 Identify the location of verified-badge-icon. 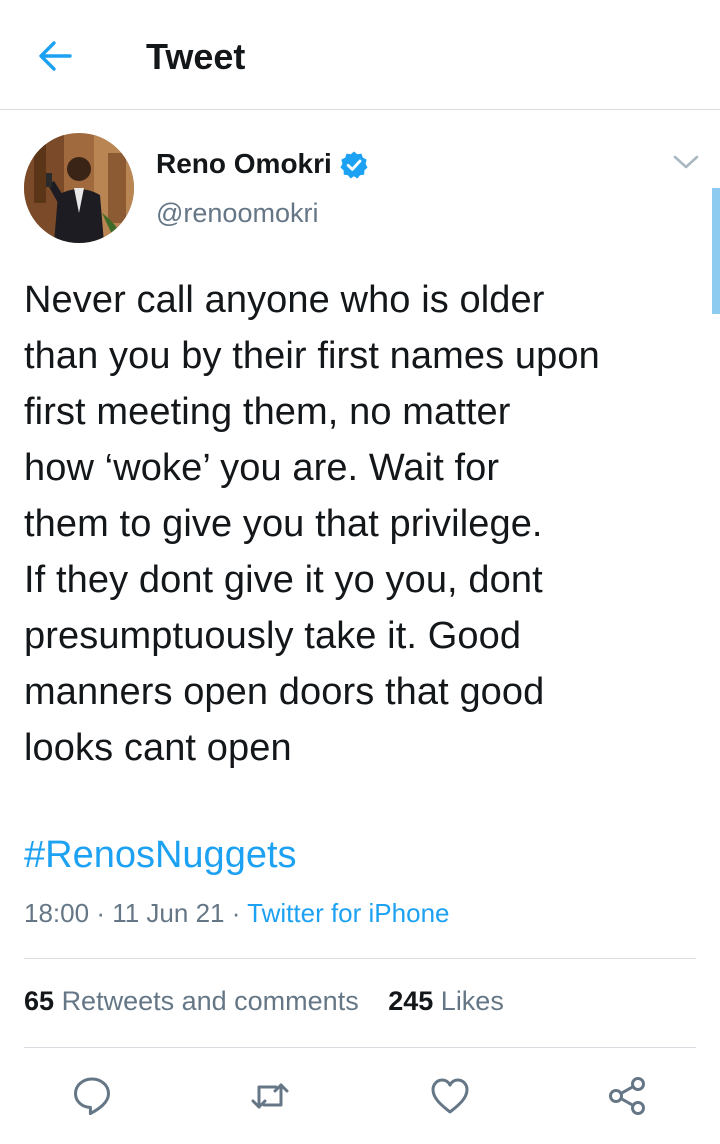
(354, 165).